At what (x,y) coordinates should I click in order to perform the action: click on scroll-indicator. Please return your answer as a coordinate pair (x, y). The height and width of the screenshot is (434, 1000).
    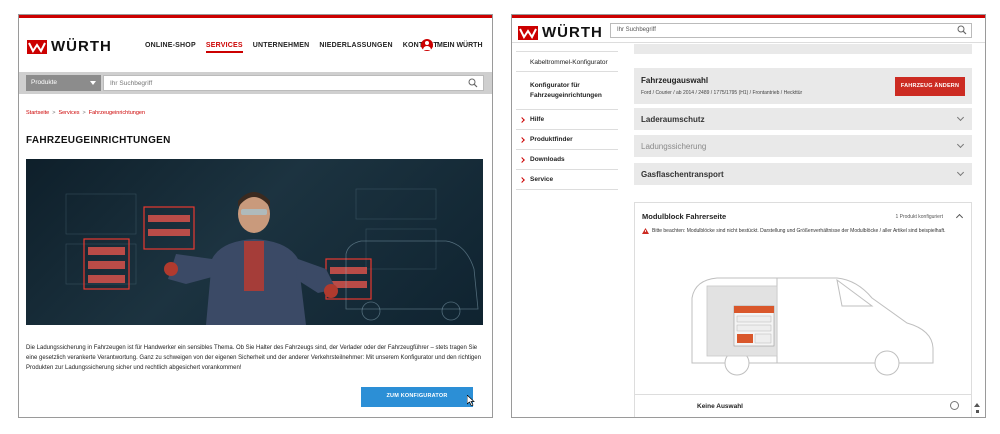
    Looking at the image, I should click on (977, 411).